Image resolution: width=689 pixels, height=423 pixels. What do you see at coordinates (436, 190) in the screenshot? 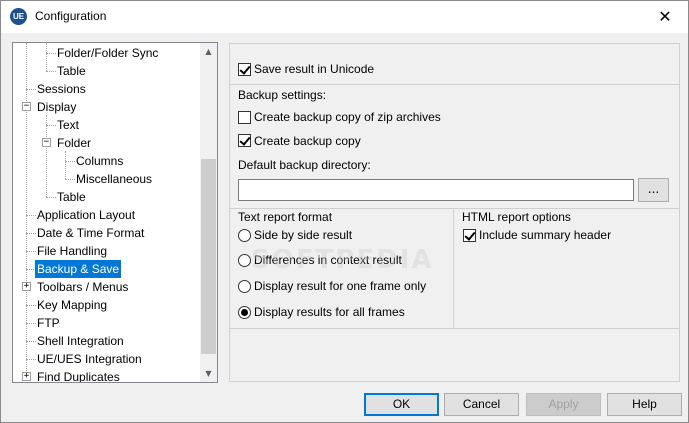
I see `backup-dir-input` at bounding box center [436, 190].